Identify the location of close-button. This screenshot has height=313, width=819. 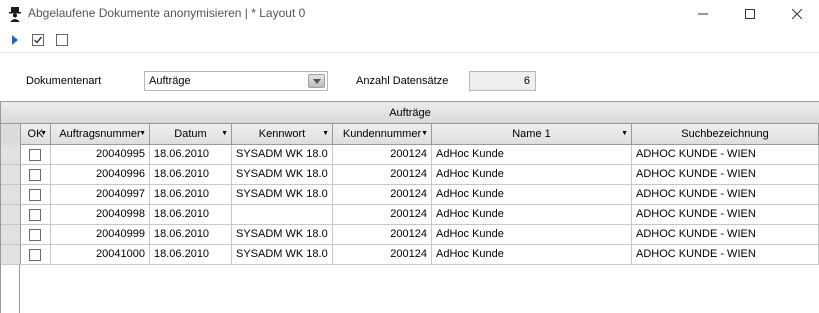
(796, 13).